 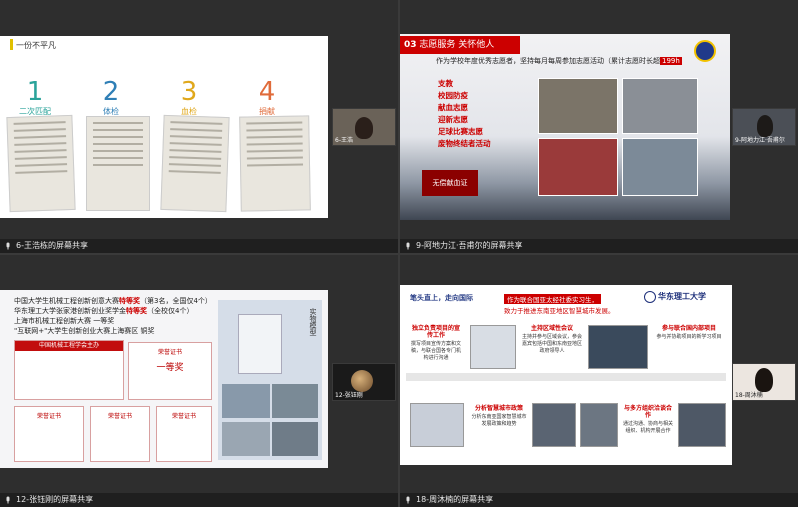 What do you see at coordinates (270, 380) in the screenshot?
I see `model-photos: 实物模型` at bounding box center [270, 380].